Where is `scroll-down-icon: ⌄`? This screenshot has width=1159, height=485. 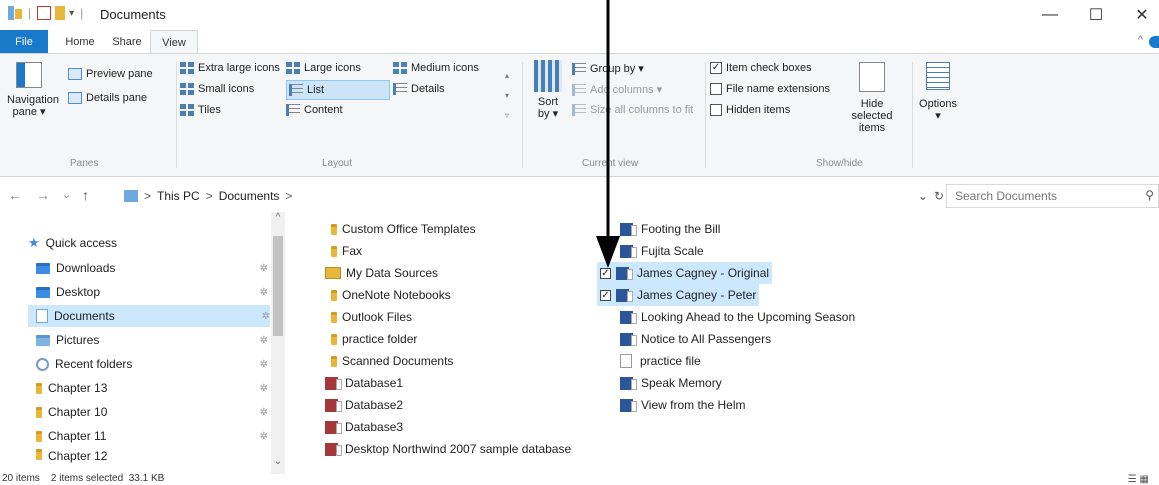 scroll-down-icon: ⌄ is located at coordinates (278, 461).